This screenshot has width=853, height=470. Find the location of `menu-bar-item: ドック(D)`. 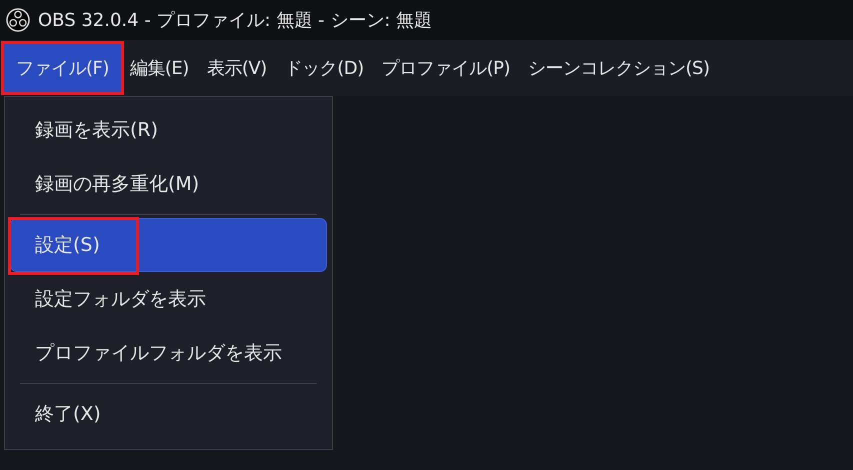

menu-bar-item: ドック(D) is located at coordinates (324, 68).